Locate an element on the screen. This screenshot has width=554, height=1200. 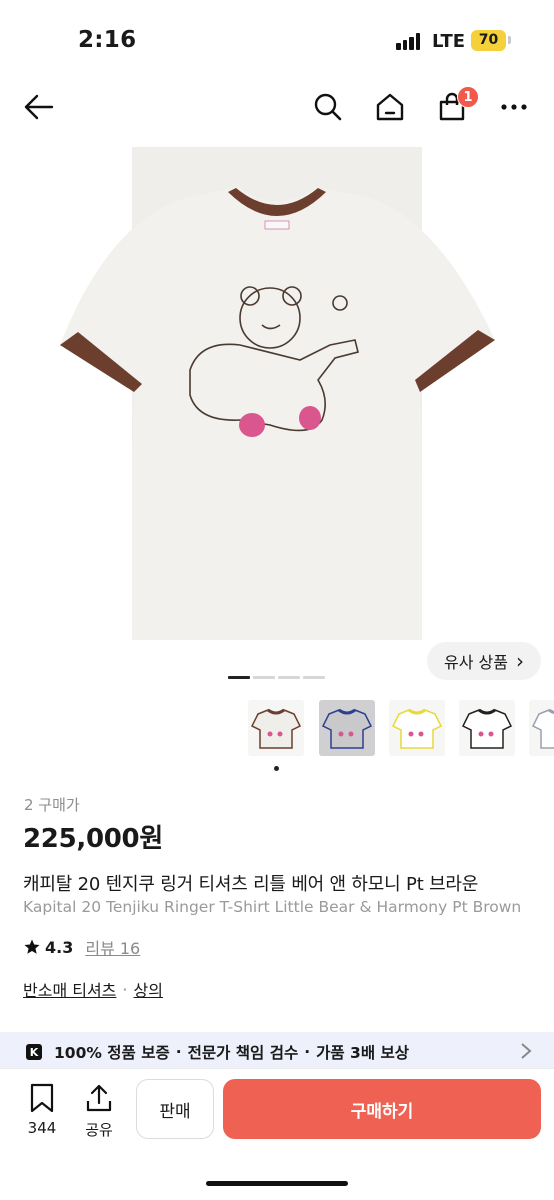
top-nav: 1 is located at coordinates (277, 108).